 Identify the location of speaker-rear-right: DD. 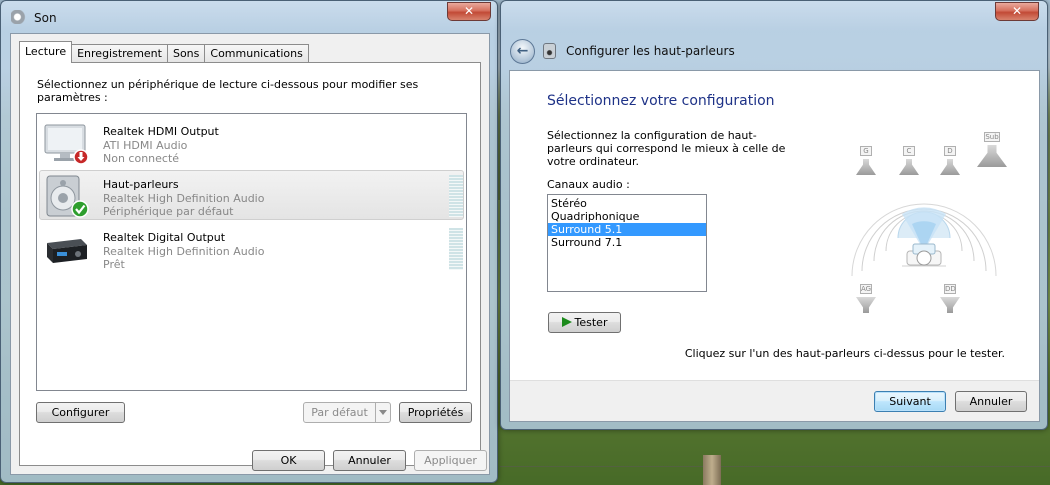
(950, 301).